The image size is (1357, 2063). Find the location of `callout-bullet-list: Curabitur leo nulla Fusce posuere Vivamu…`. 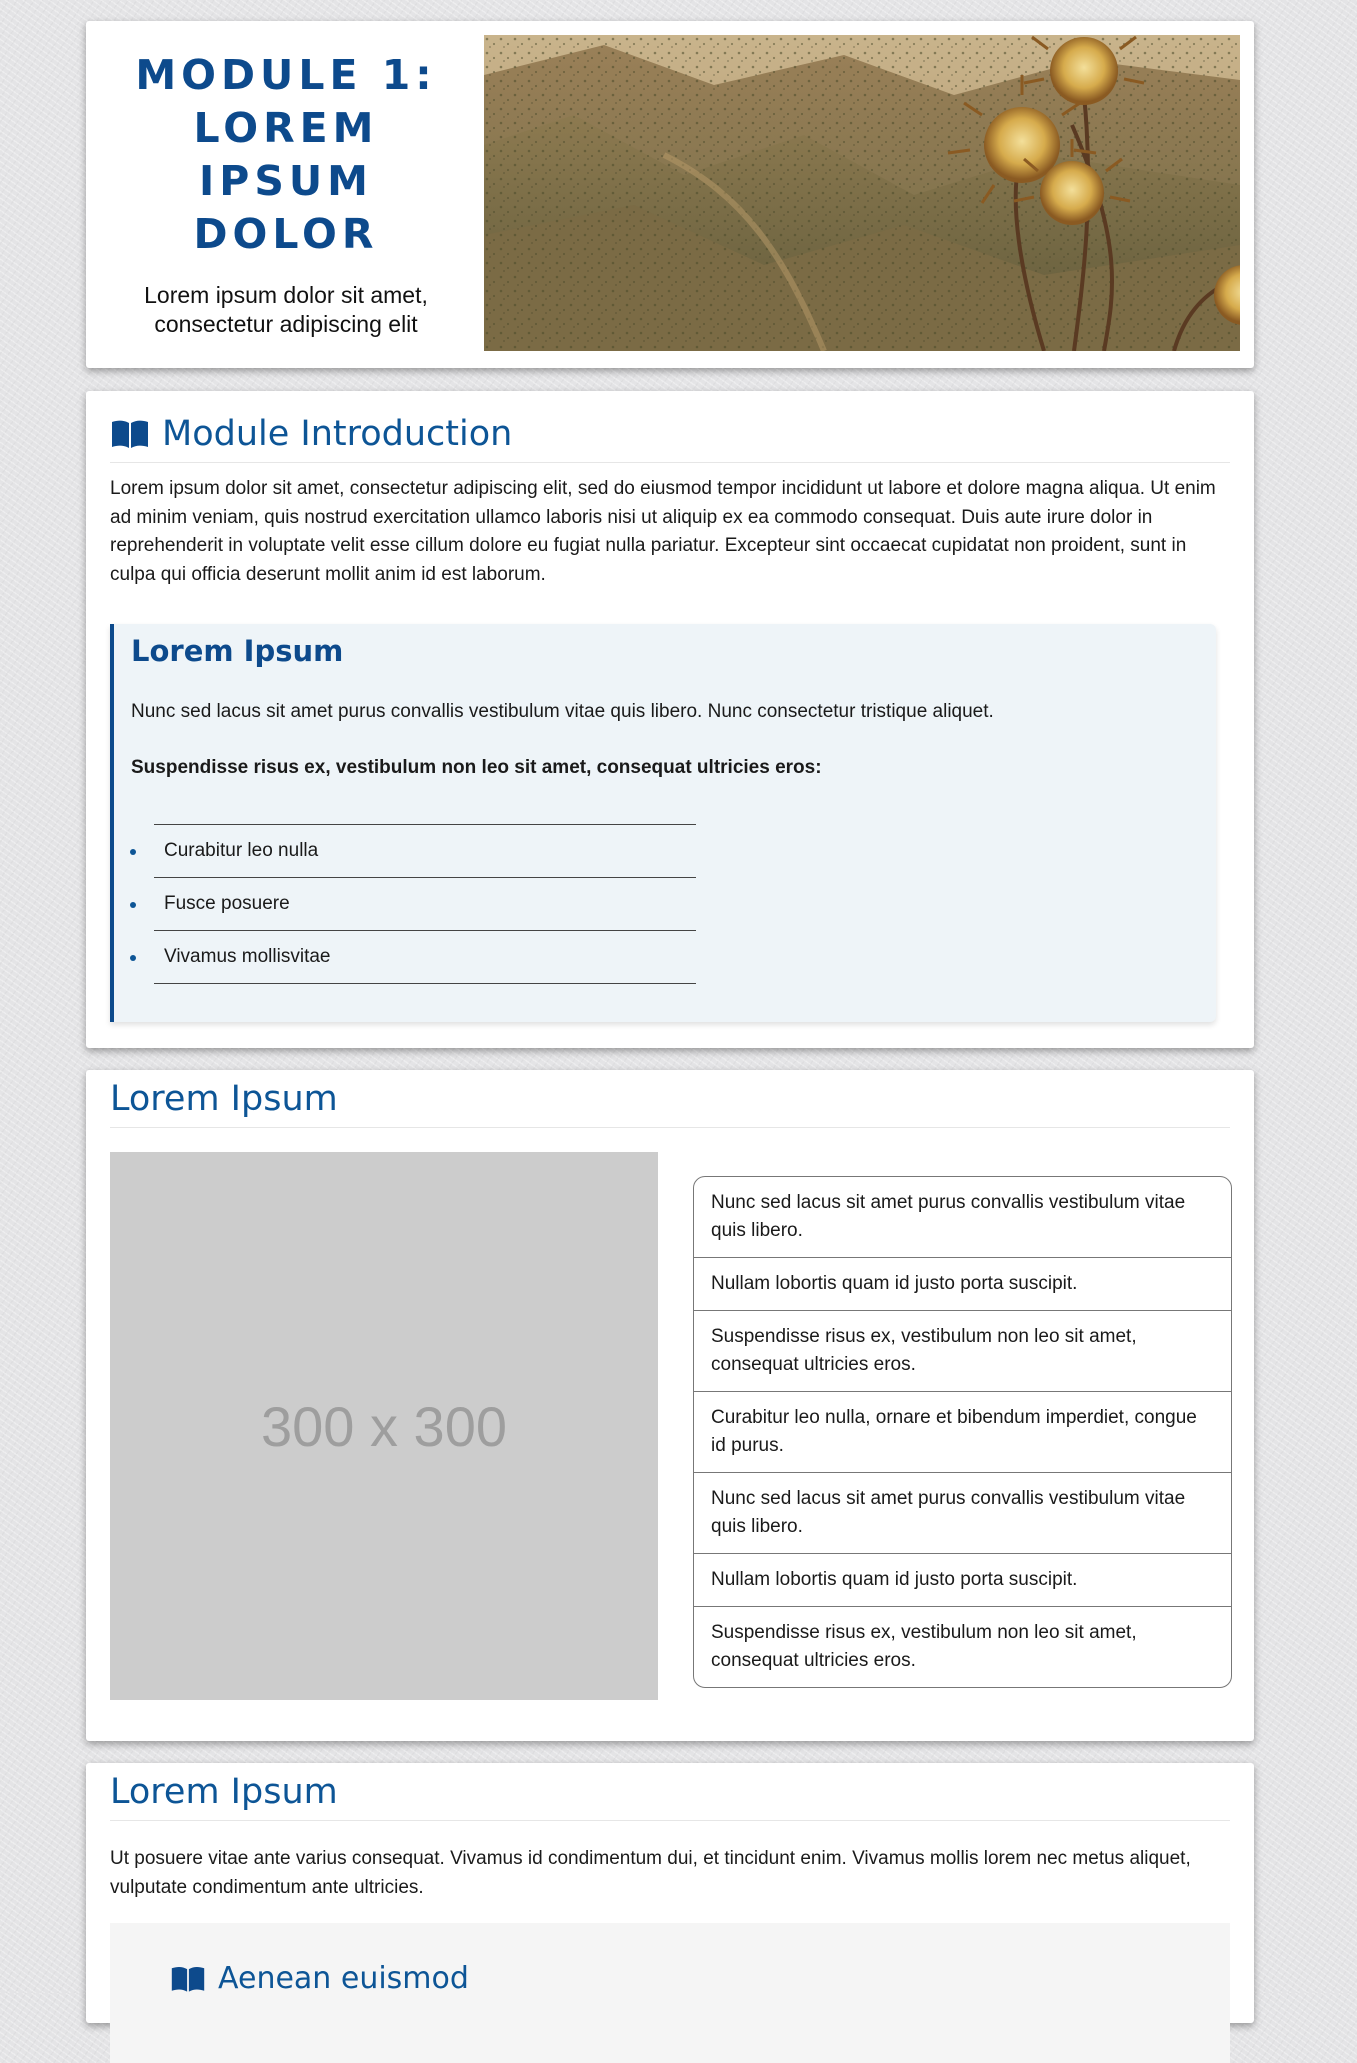

callout-bullet-list: Curabitur leo nulla Fusce posuere Vivamu… is located at coordinates (413, 904).